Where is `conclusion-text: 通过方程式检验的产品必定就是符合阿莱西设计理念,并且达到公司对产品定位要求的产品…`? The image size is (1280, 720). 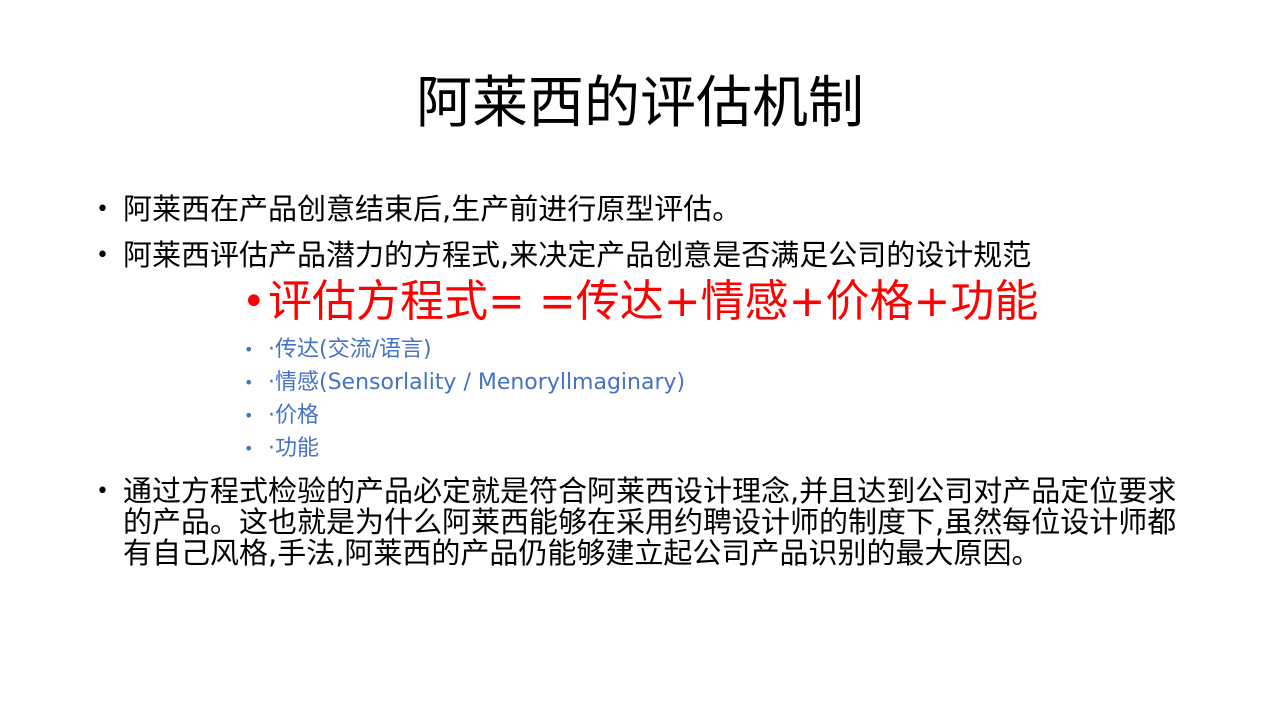 conclusion-text: 通过方程式检验的产品必定就是符合阿莱西设计理念,并且达到公司对产品定位要求的产品… is located at coordinates (650, 522).